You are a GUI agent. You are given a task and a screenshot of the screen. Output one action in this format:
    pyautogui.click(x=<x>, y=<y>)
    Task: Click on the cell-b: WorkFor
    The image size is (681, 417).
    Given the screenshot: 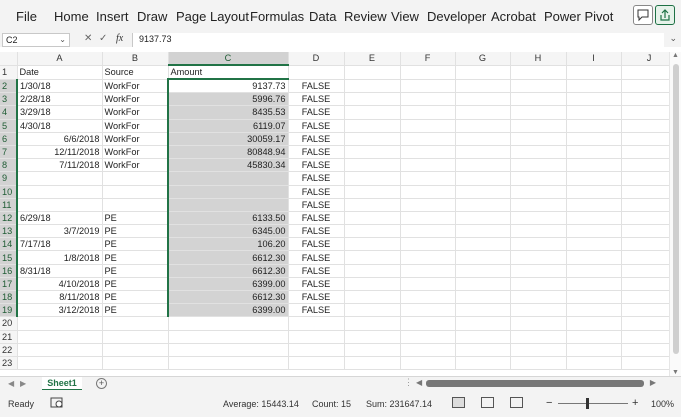 What is the action you would take?
    pyautogui.click(x=135, y=112)
    